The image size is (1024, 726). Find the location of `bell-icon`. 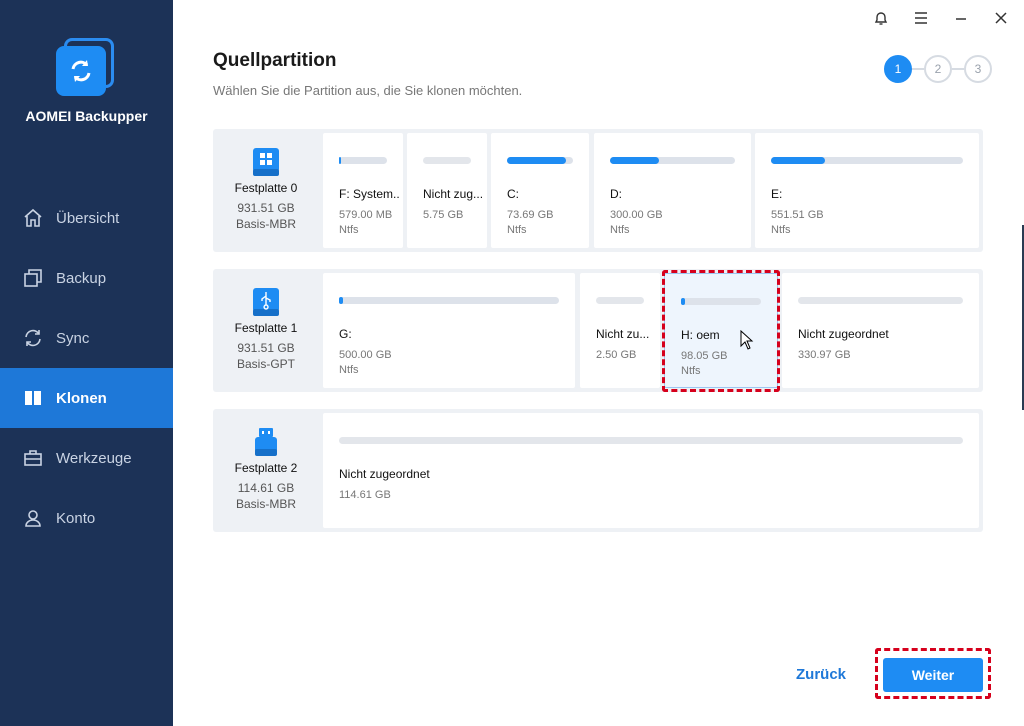

bell-icon is located at coordinates (881, 18).